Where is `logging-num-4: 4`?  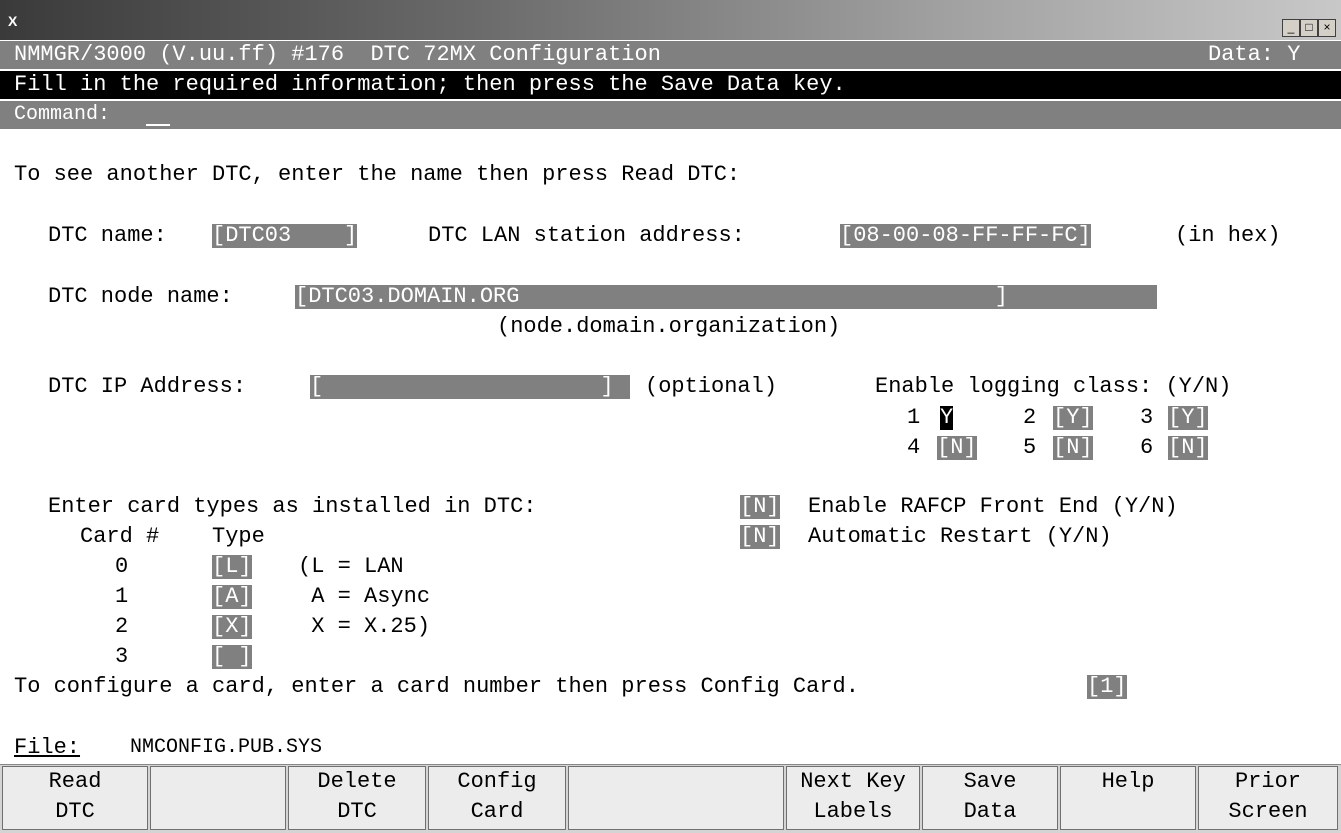
logging-num-4: 4 is located at coordinates (914, 447).